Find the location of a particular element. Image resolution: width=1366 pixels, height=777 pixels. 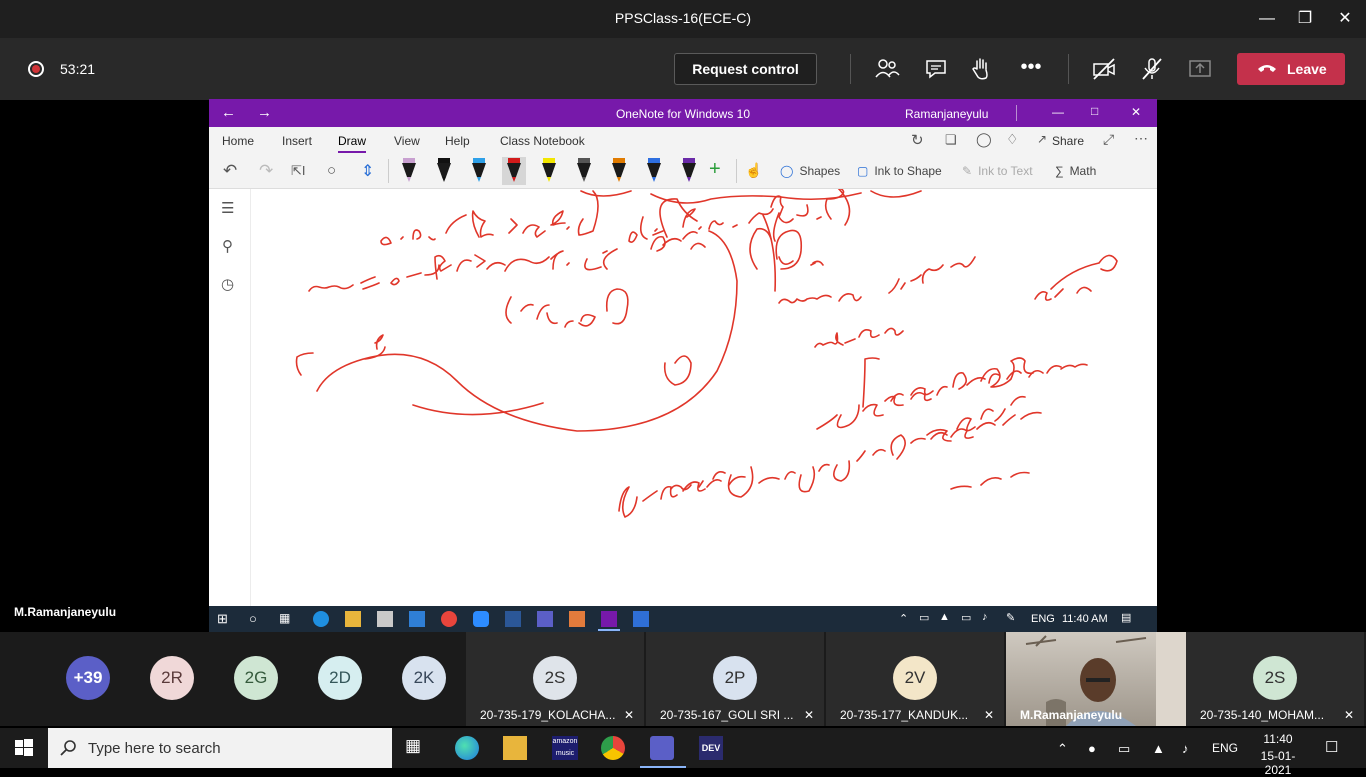

touch-draw-icon: ☝ is located at coordinates (753, 170).